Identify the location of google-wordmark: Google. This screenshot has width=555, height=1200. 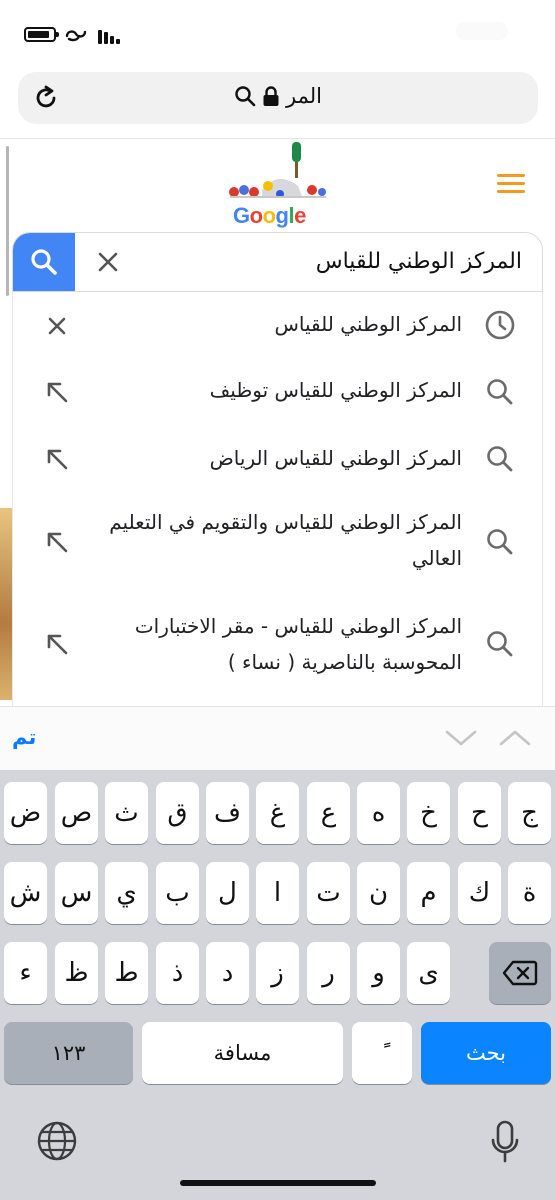
(269, 215).